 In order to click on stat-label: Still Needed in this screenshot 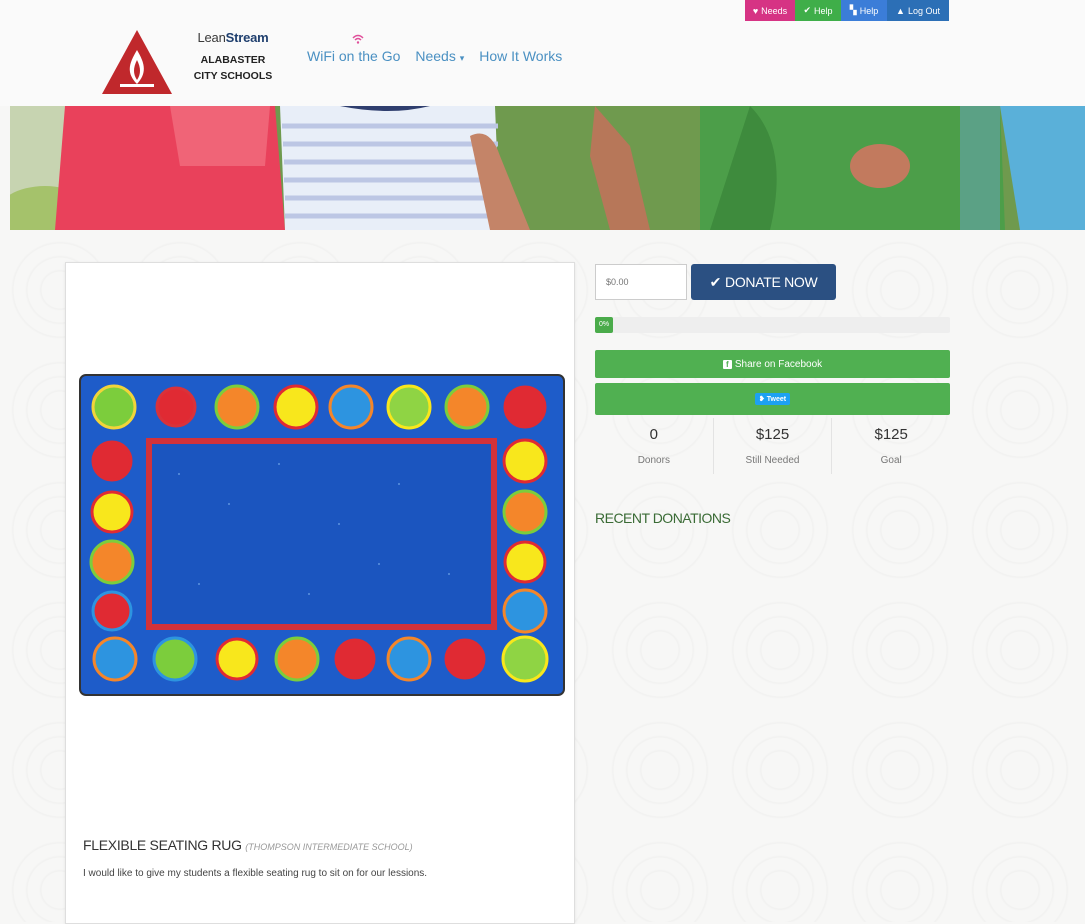, I will do `click(772, 460)`.